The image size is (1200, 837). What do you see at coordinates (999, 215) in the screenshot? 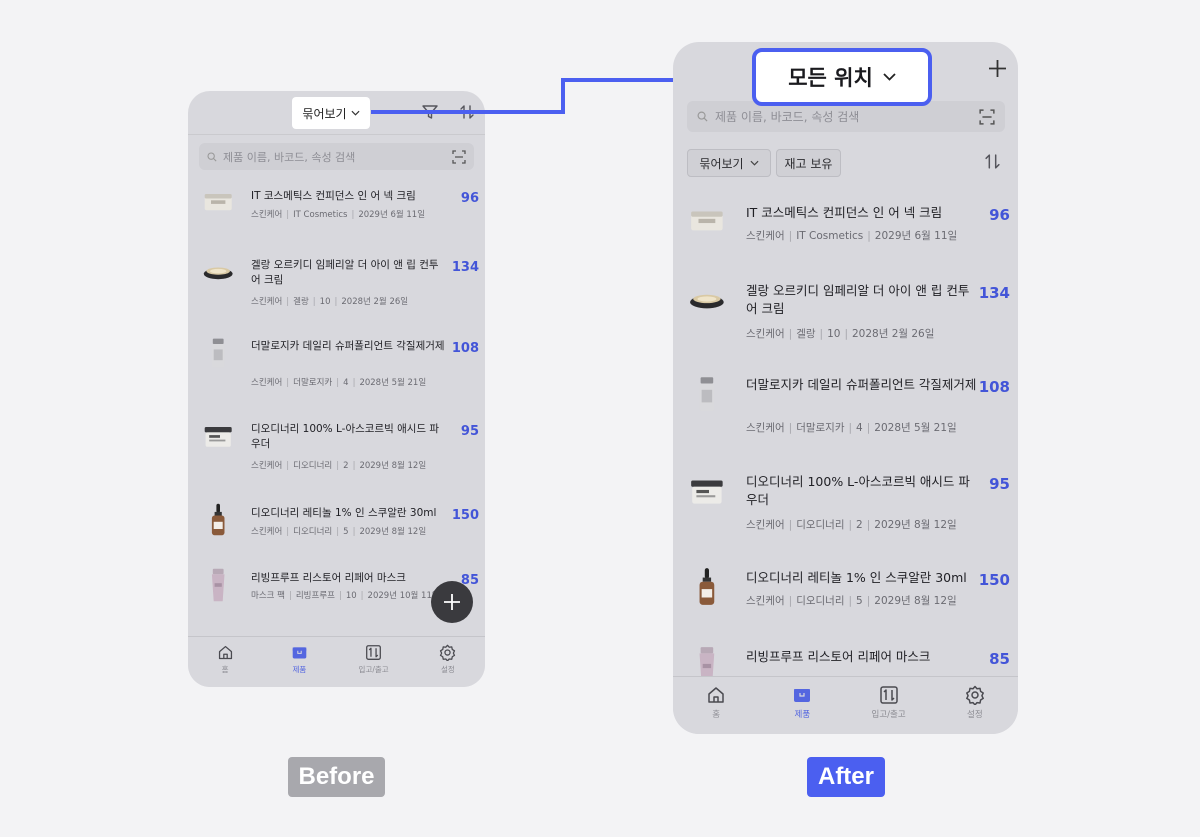
I see `product-quantity: 96` at bounding box center [999, 215].